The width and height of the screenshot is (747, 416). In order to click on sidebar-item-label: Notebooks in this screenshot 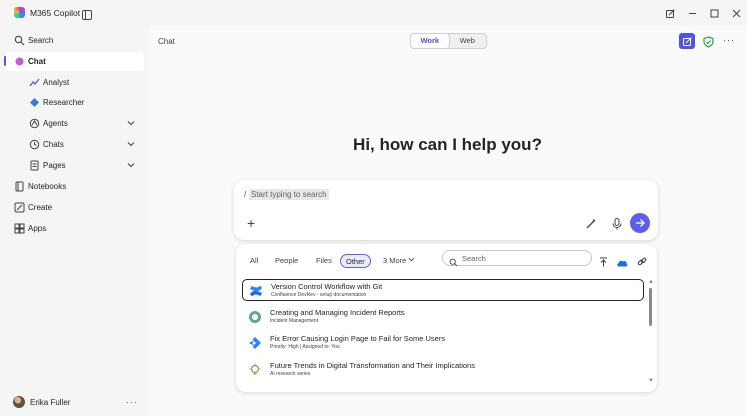, I will do `click(47, 186)`.